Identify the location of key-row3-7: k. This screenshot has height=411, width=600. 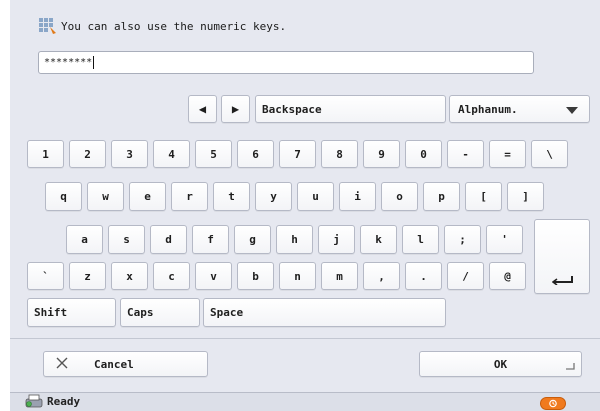
(378, 239).